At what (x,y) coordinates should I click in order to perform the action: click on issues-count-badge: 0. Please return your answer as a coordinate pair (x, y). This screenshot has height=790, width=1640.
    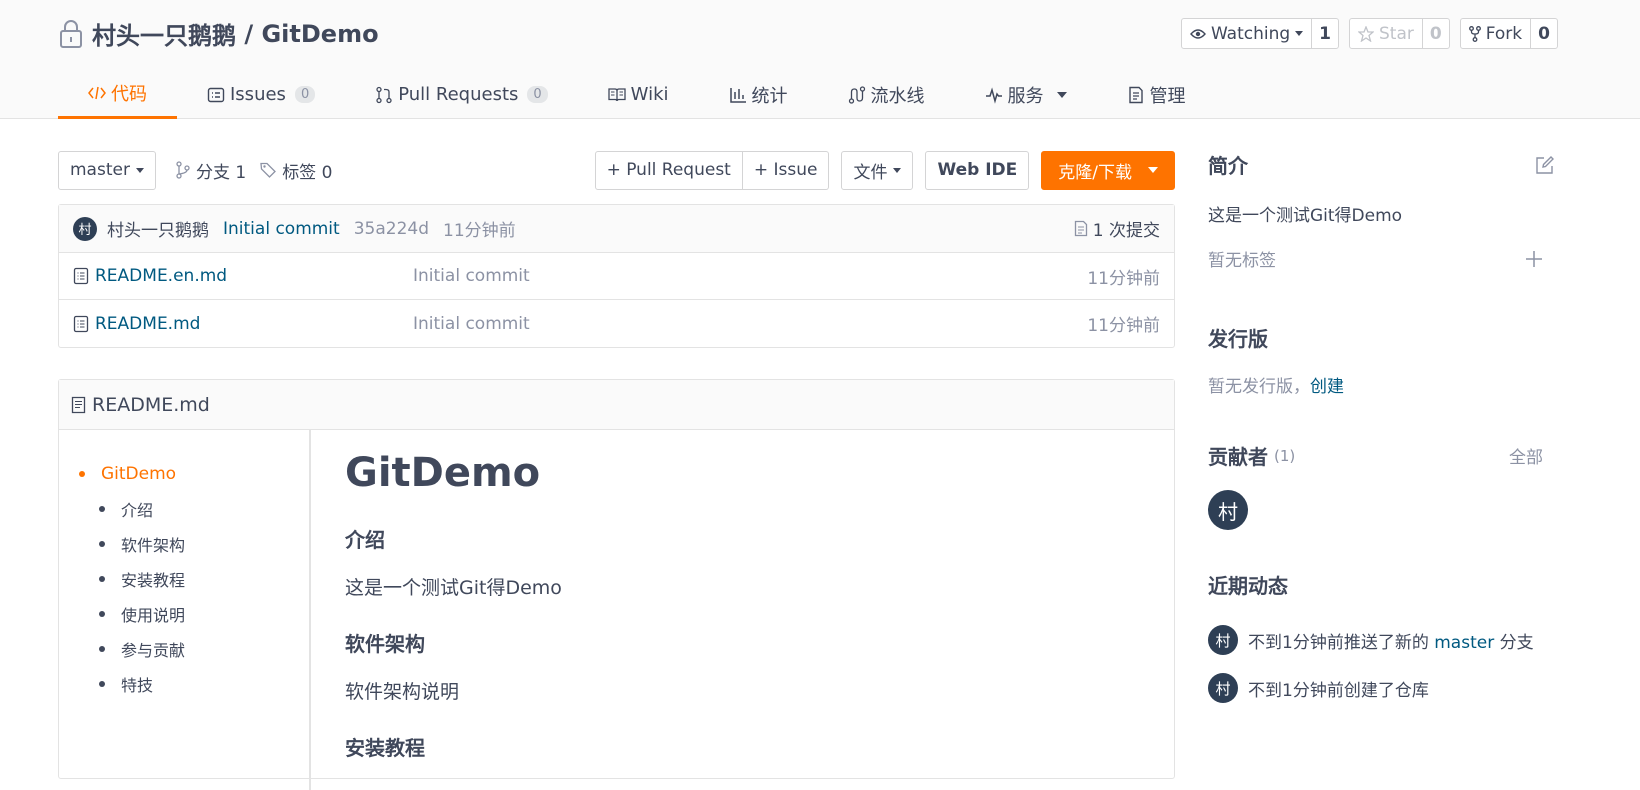
    Looking at the image, I should click on (305, 94).